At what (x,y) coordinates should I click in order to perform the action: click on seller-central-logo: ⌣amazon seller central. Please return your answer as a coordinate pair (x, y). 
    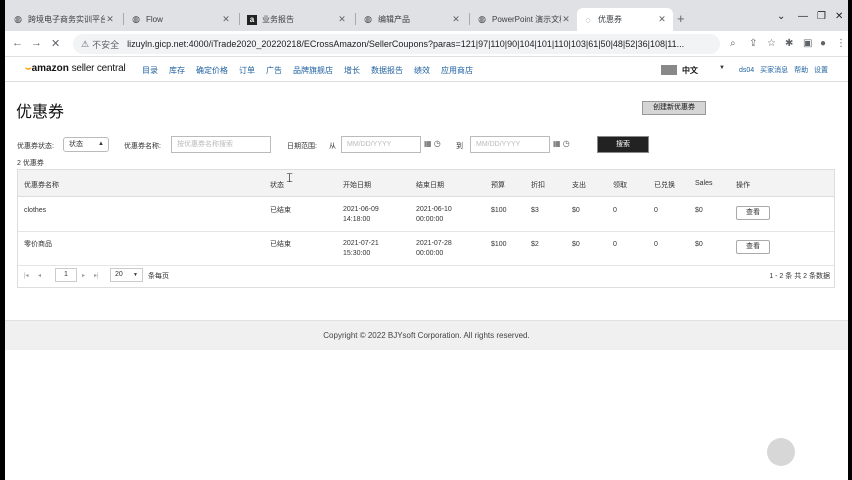
    Looking at the image, I should click on (75, 68).